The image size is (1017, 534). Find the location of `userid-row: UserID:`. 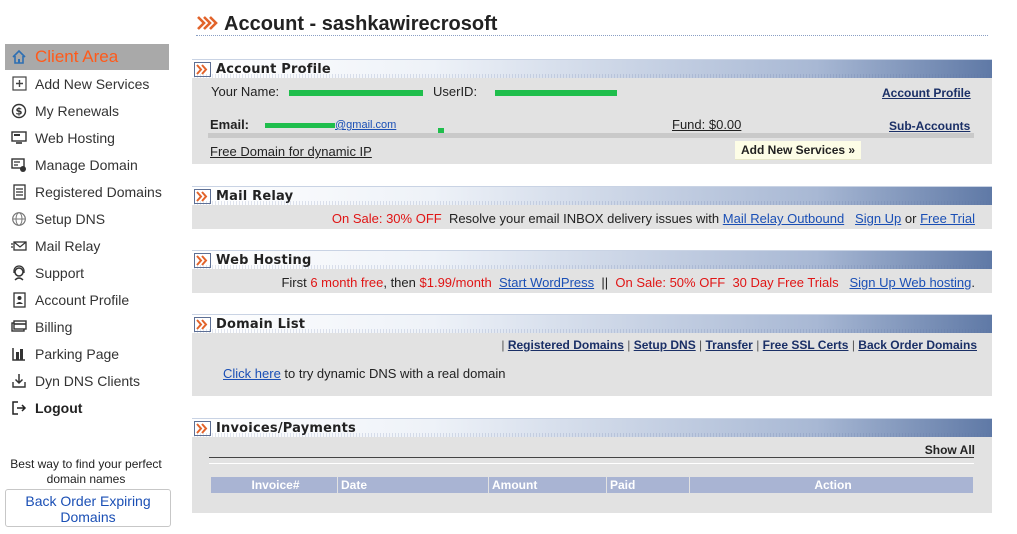

userid-row: UserID: is located at coordinates (525, 91).